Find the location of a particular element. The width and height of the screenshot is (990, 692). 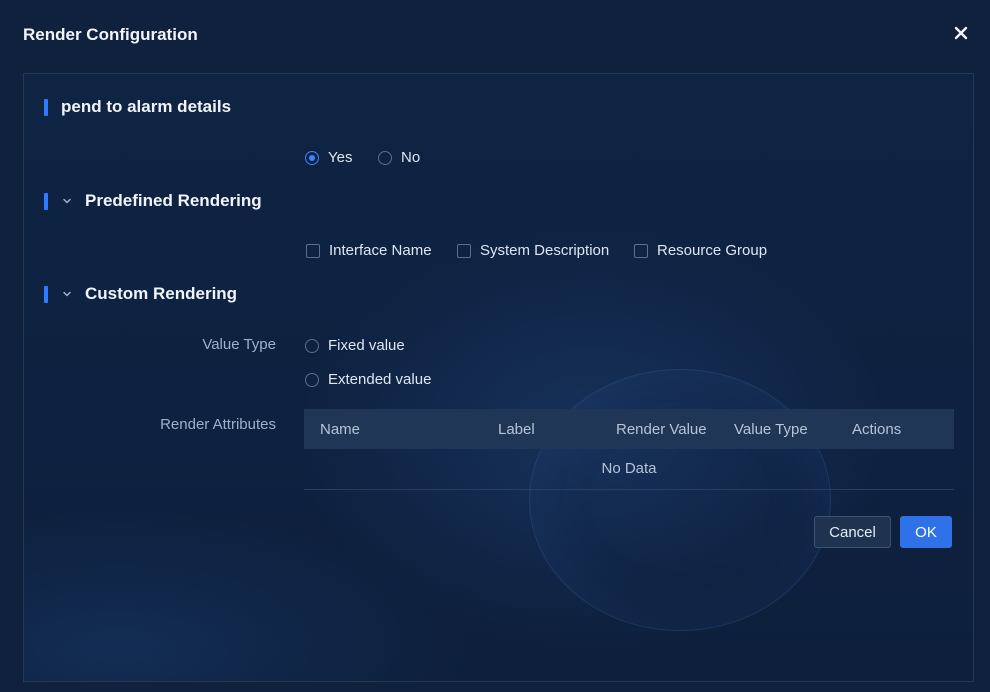

radio-extended-value-button is located at coordinates (312, 379).